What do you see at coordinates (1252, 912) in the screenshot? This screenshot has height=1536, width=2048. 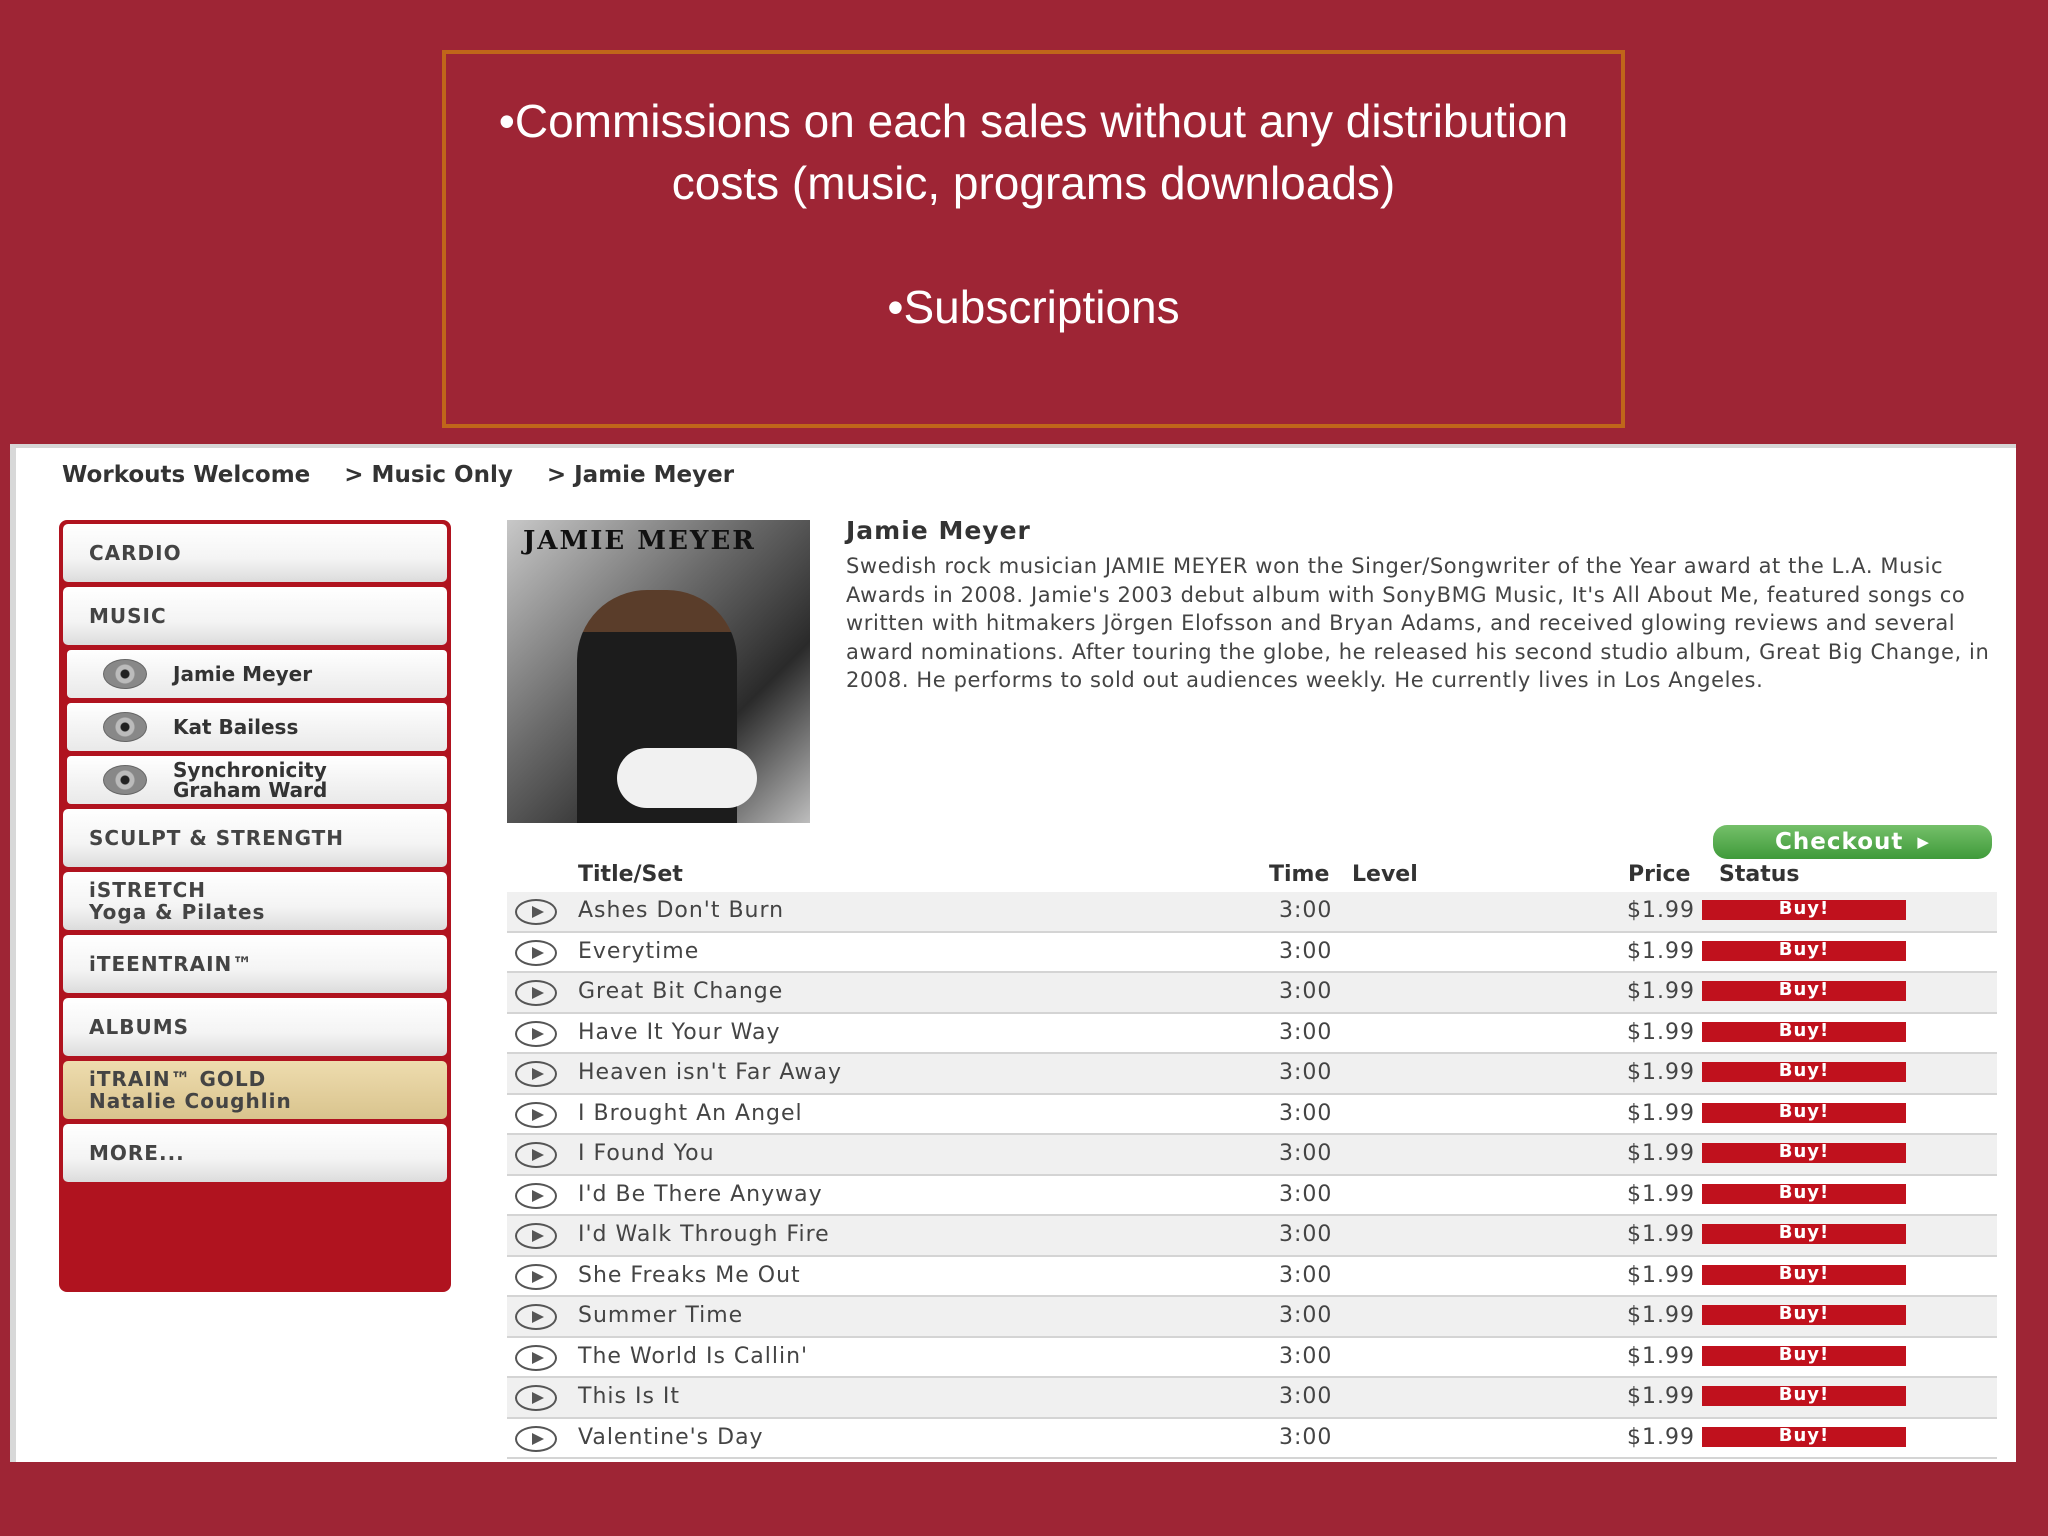 I see `table-row: Ashes Don't Burn 3:00 $1.99 Buy!` at bounding box center [1252, 912].